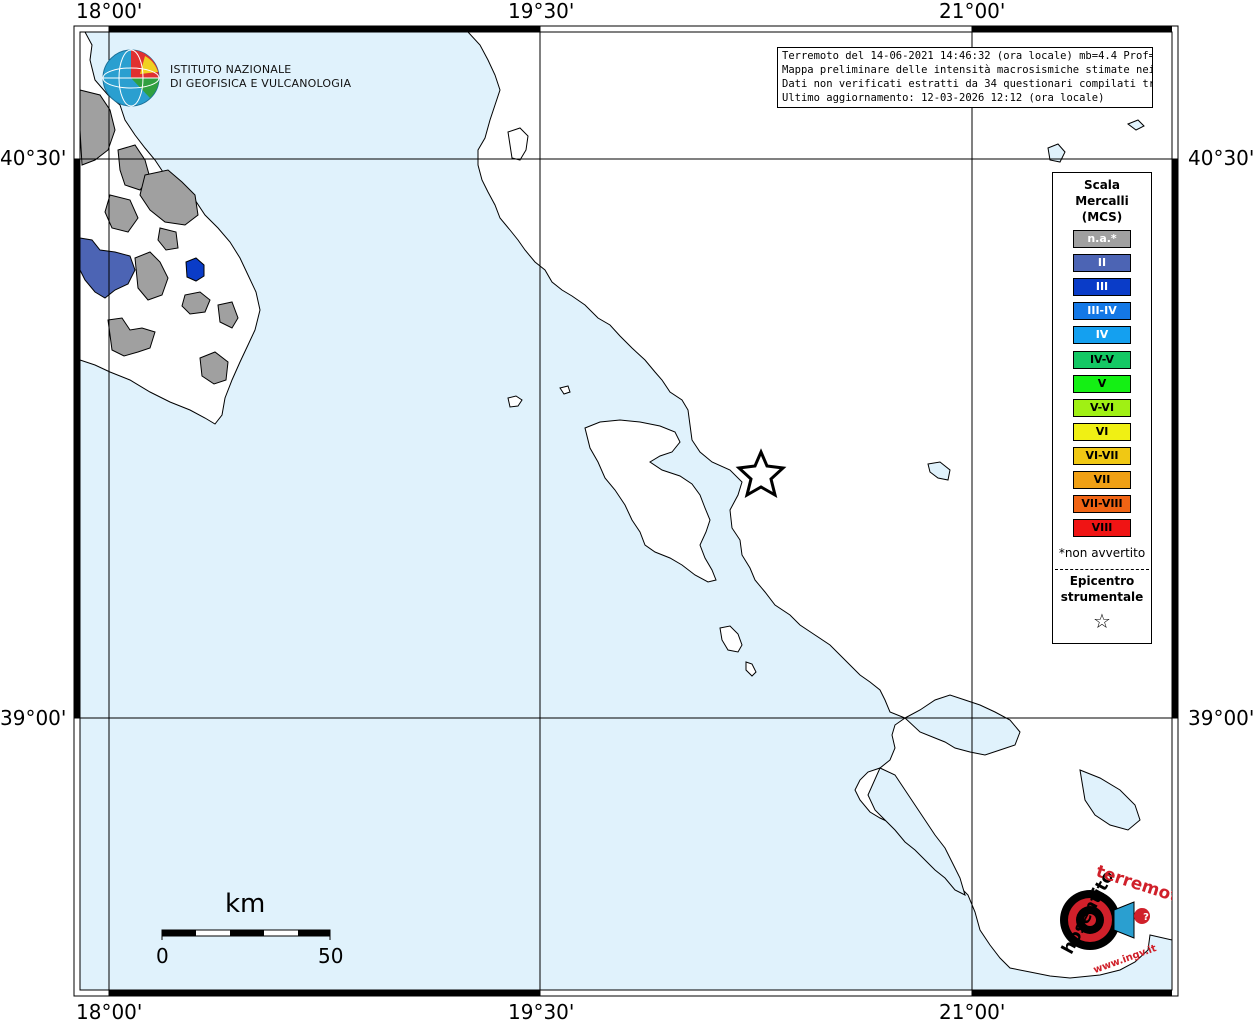 This screenshot has height=1024, width=1254. What do you see at coordinates (1102, 569) in the screenshot?
I see `legend-separator` at bounding box center [1102, 569].